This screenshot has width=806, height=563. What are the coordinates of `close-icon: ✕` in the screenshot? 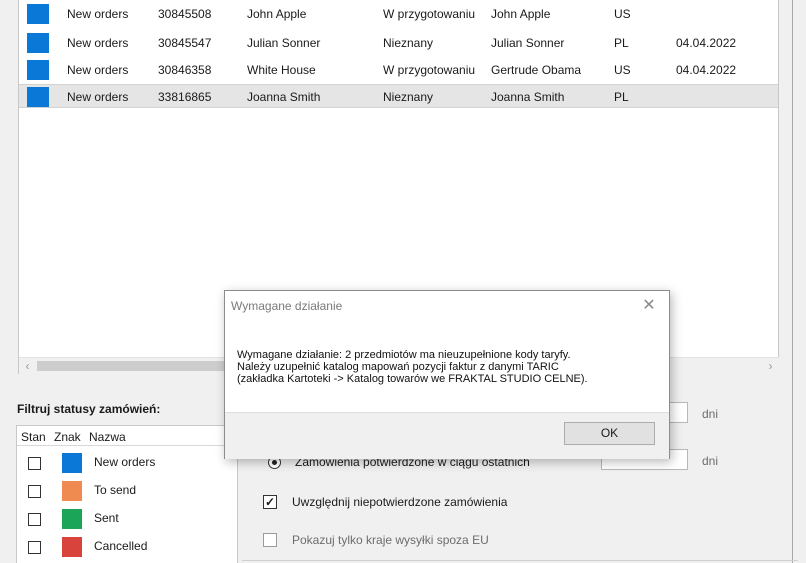 It's located at (649, 306).